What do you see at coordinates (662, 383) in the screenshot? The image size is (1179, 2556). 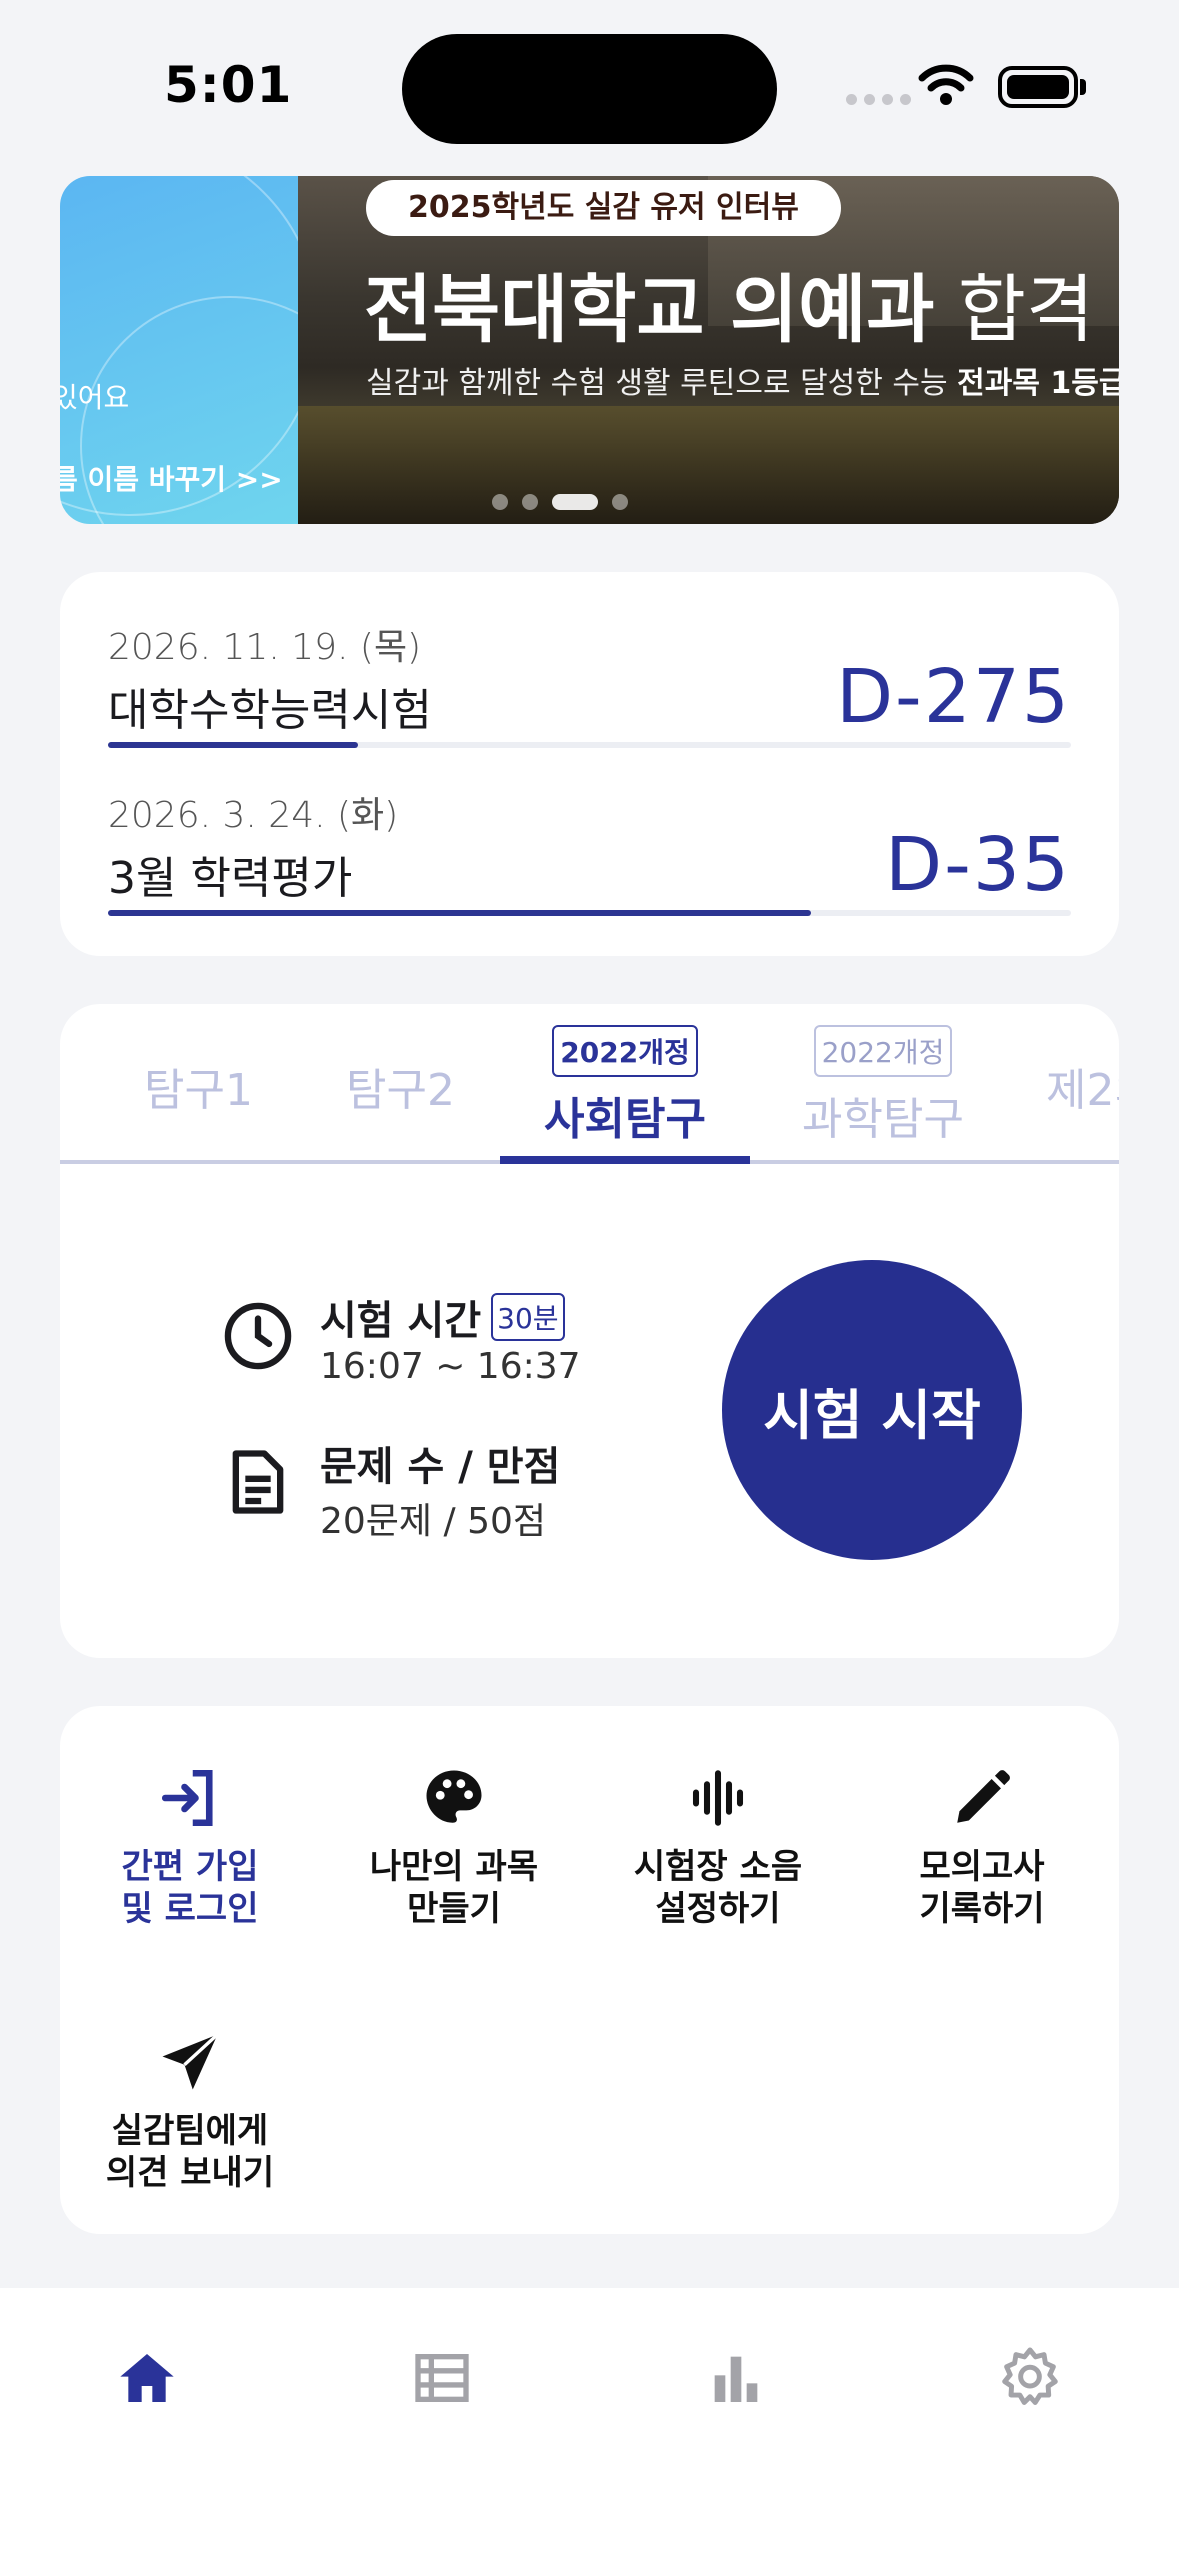 I see `banner-subtitle-text: 실감과 함께한 수험 생활 루틴으로 달성한 수능` at bounding box center [662, 383].